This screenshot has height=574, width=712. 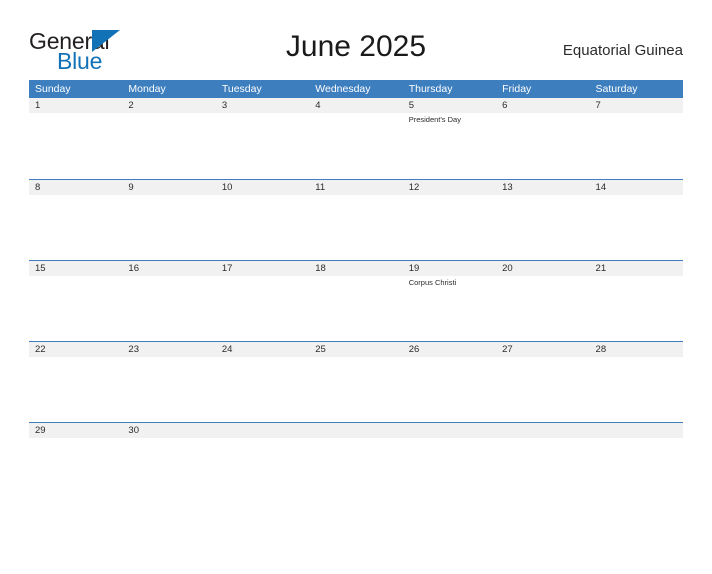 What do you see at coordinates (432, 282) in the screenshot?
I see `holiday-event-label: Corpus Christi` at bounding box center [432, 282].